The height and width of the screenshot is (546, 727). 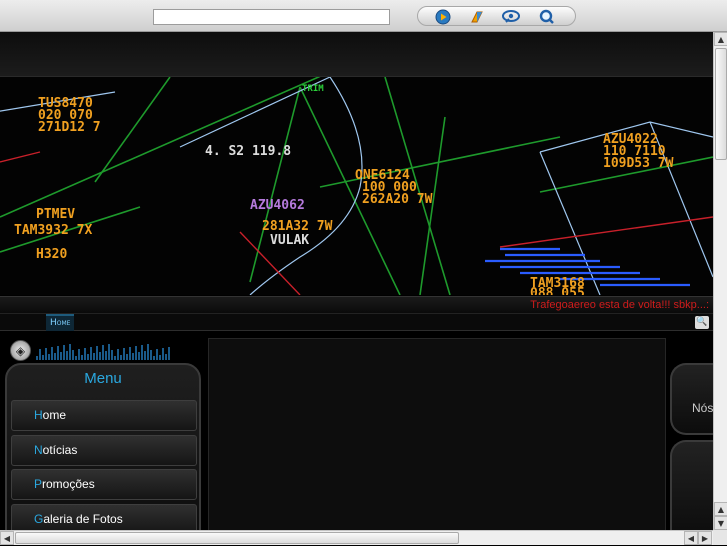 I want to click on compass-icon, so click(x=477, y=17).